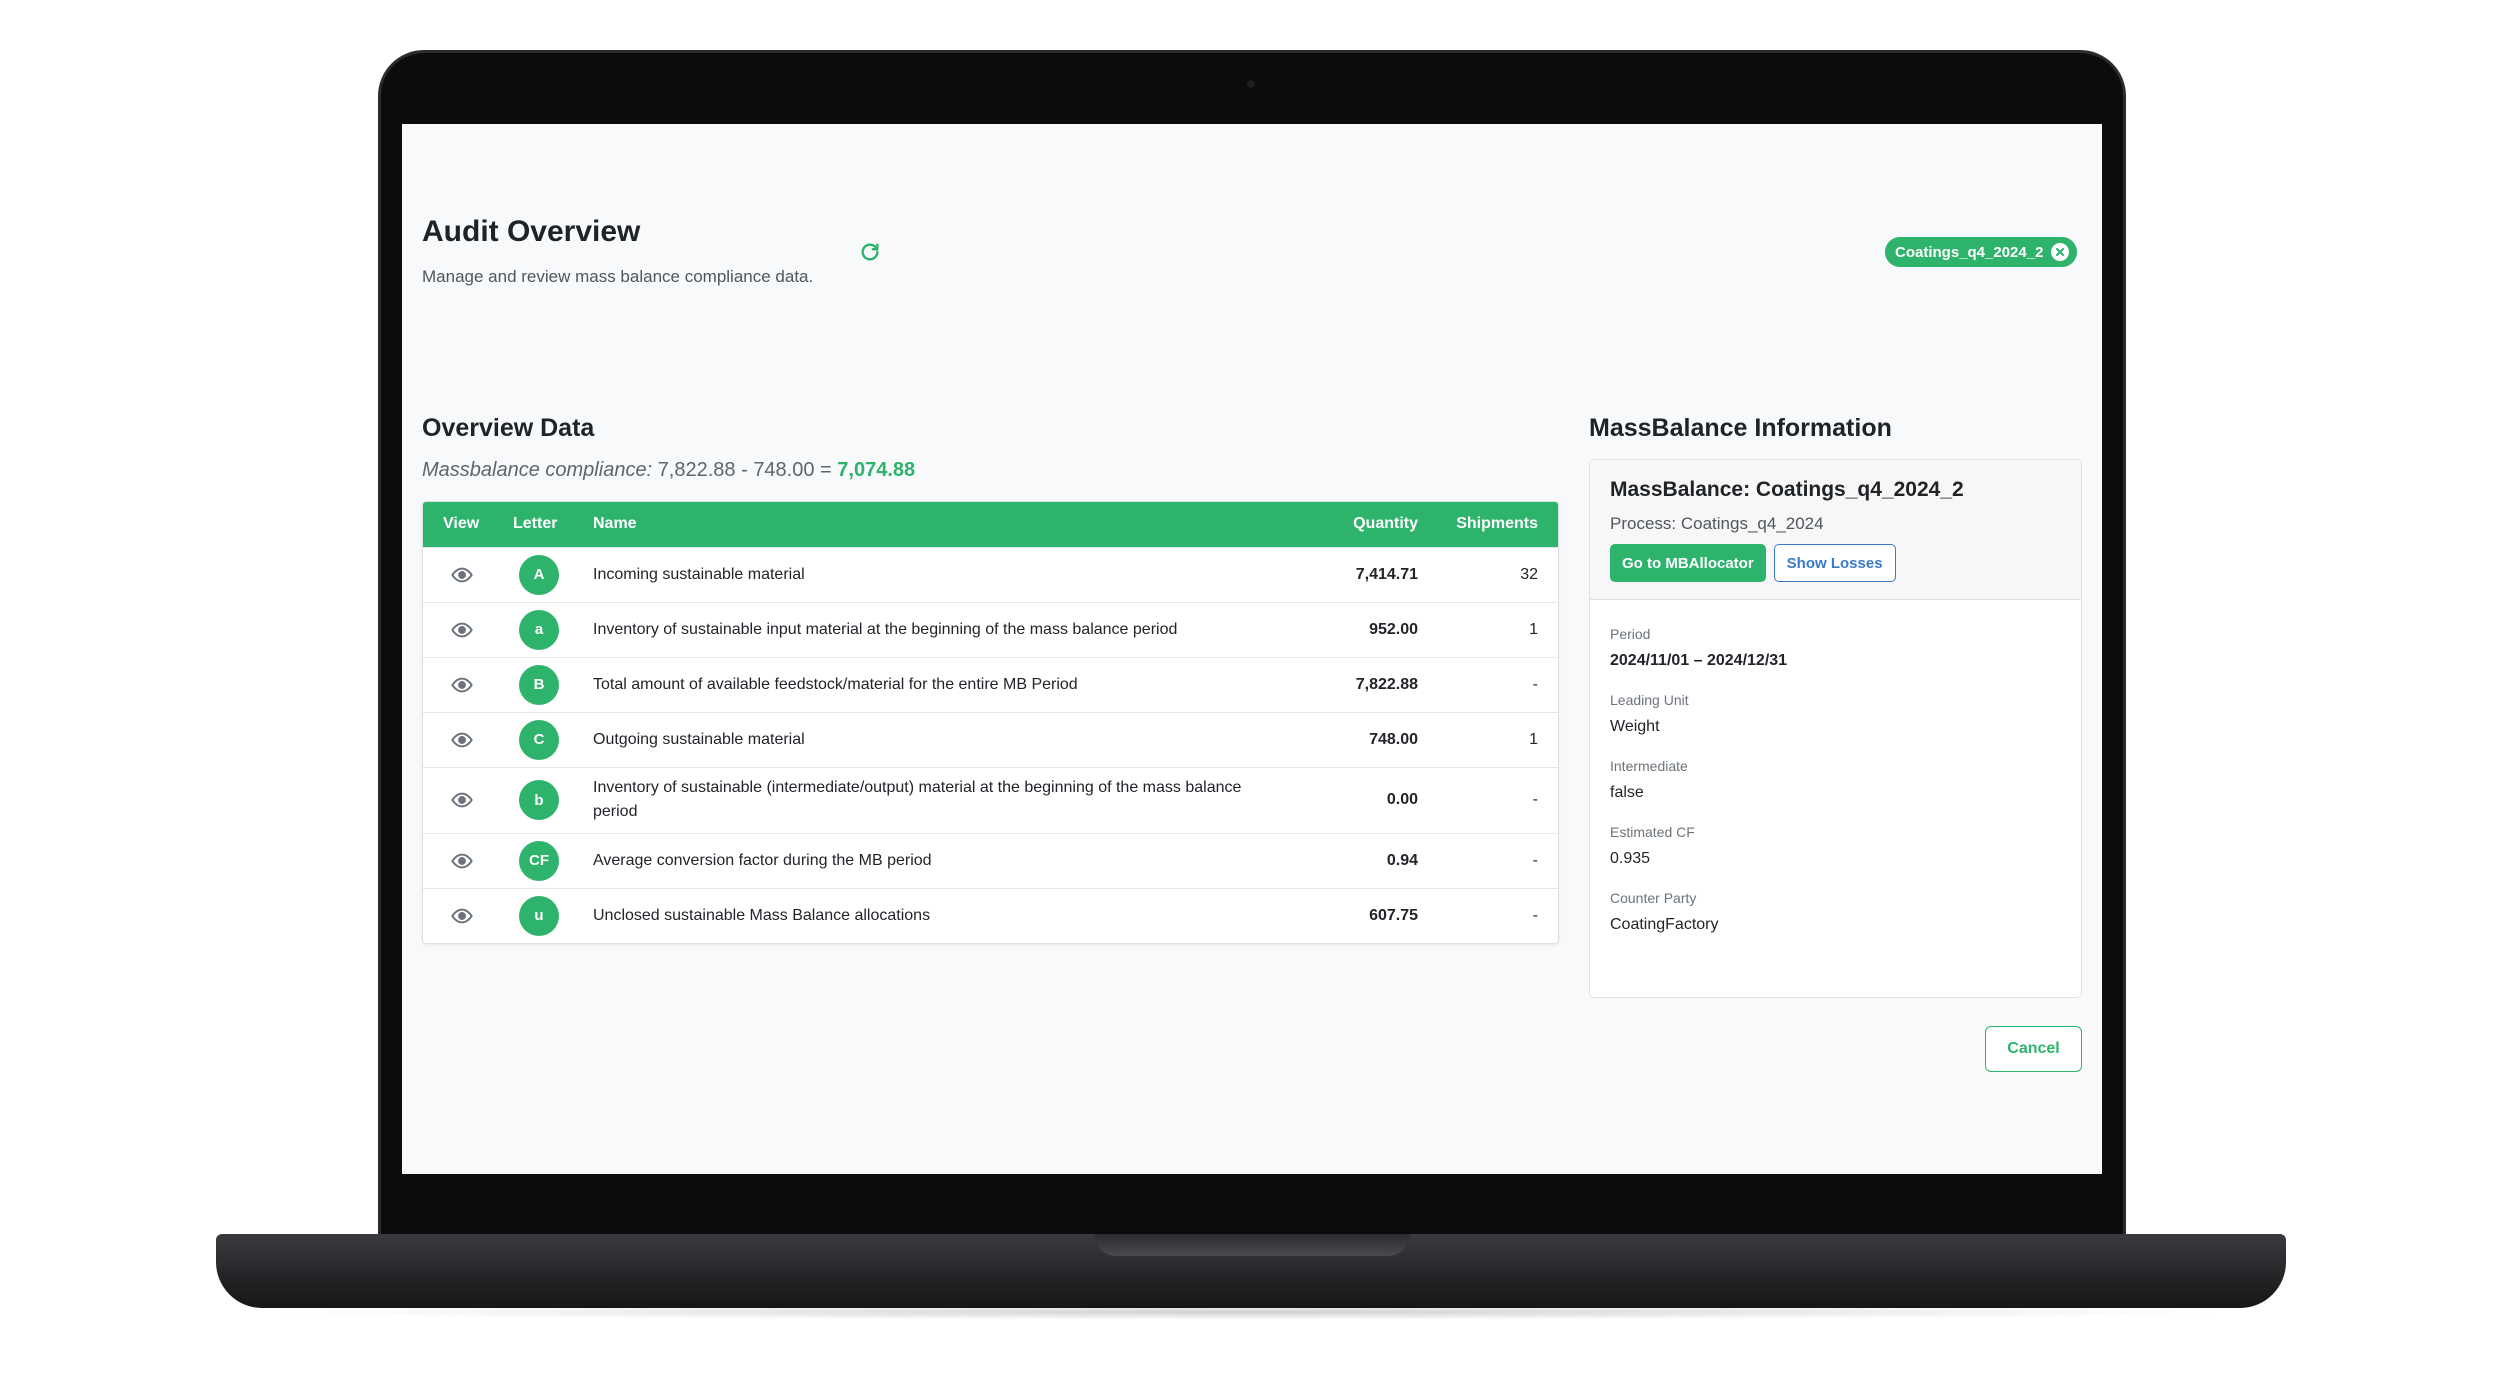 The width and height of the screenshot is (2500, 1374). I want to click on letter-badge: b, so click(539, 800).